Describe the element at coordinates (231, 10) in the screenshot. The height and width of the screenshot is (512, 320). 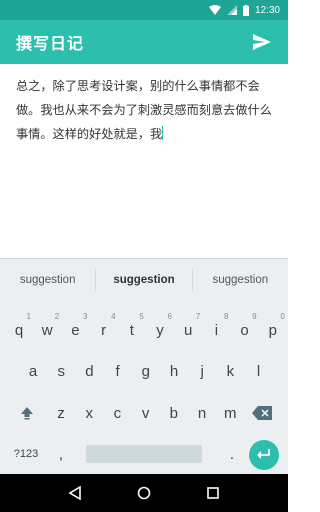
I see `signal-icon` at that location.